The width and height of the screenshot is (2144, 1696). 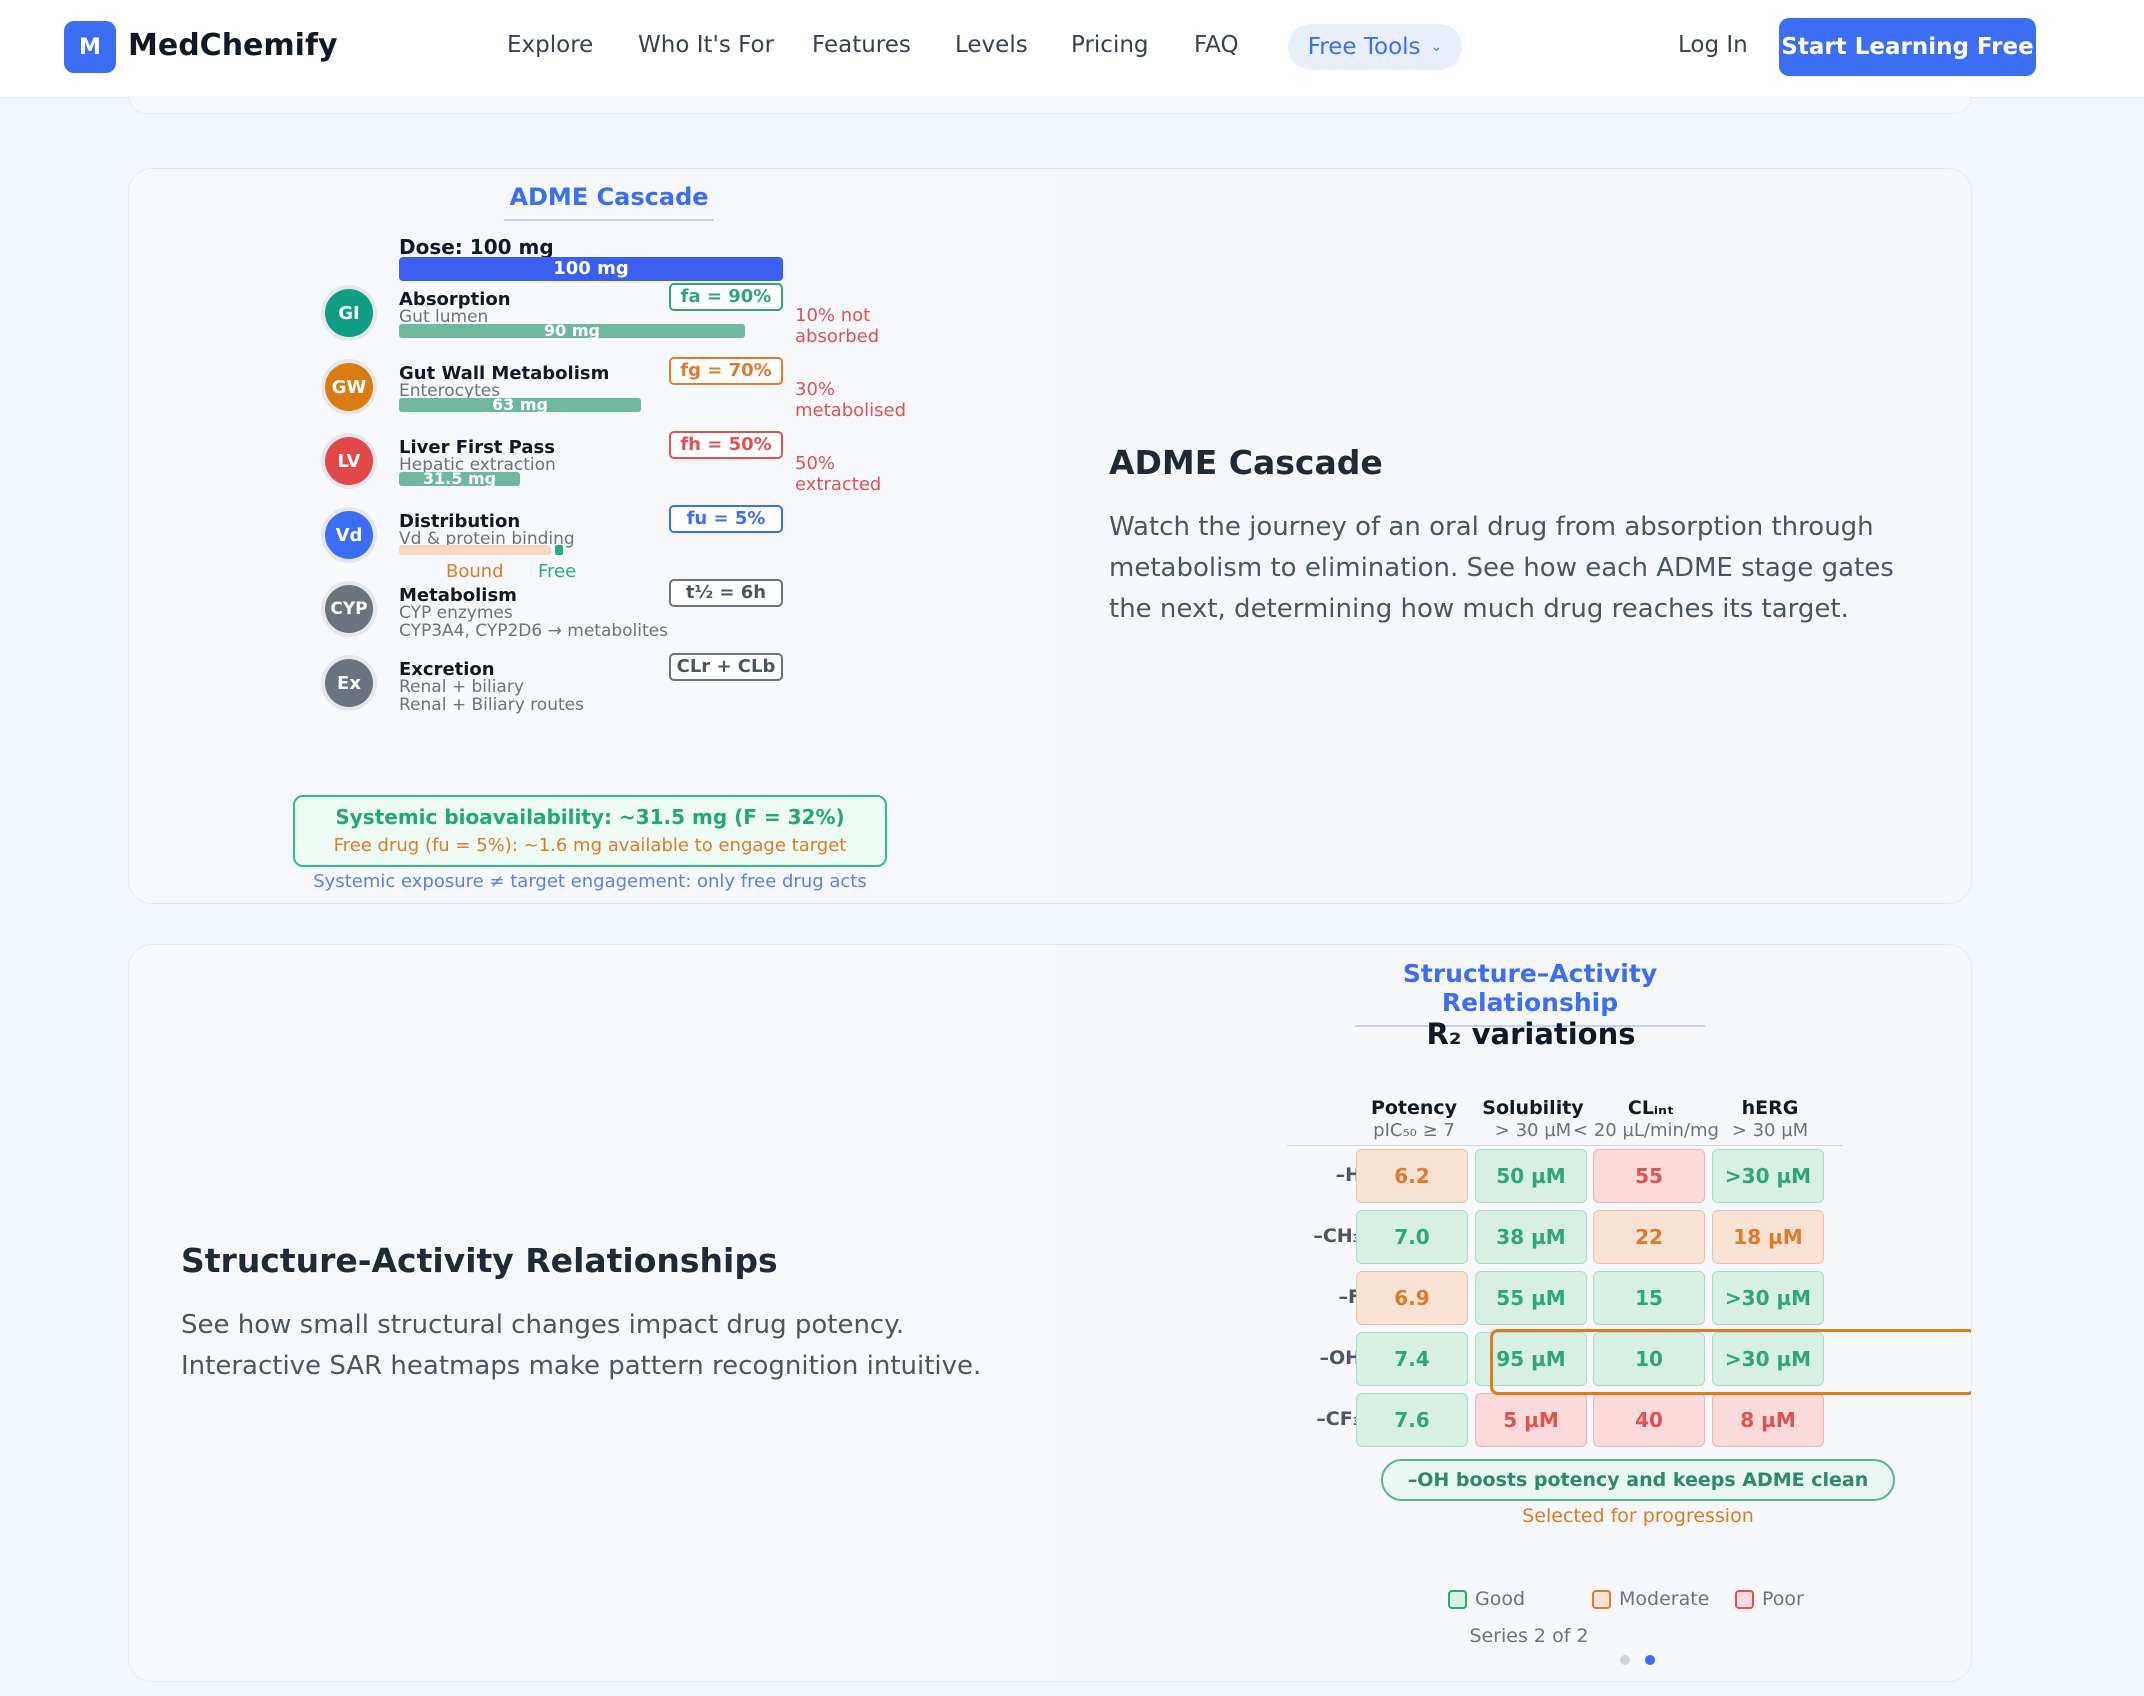 What do you see at coordinates (706, 45) in the screenshot?
I see `nav-link-who-its-for: Who It's For` at bounding box center [706, 45].